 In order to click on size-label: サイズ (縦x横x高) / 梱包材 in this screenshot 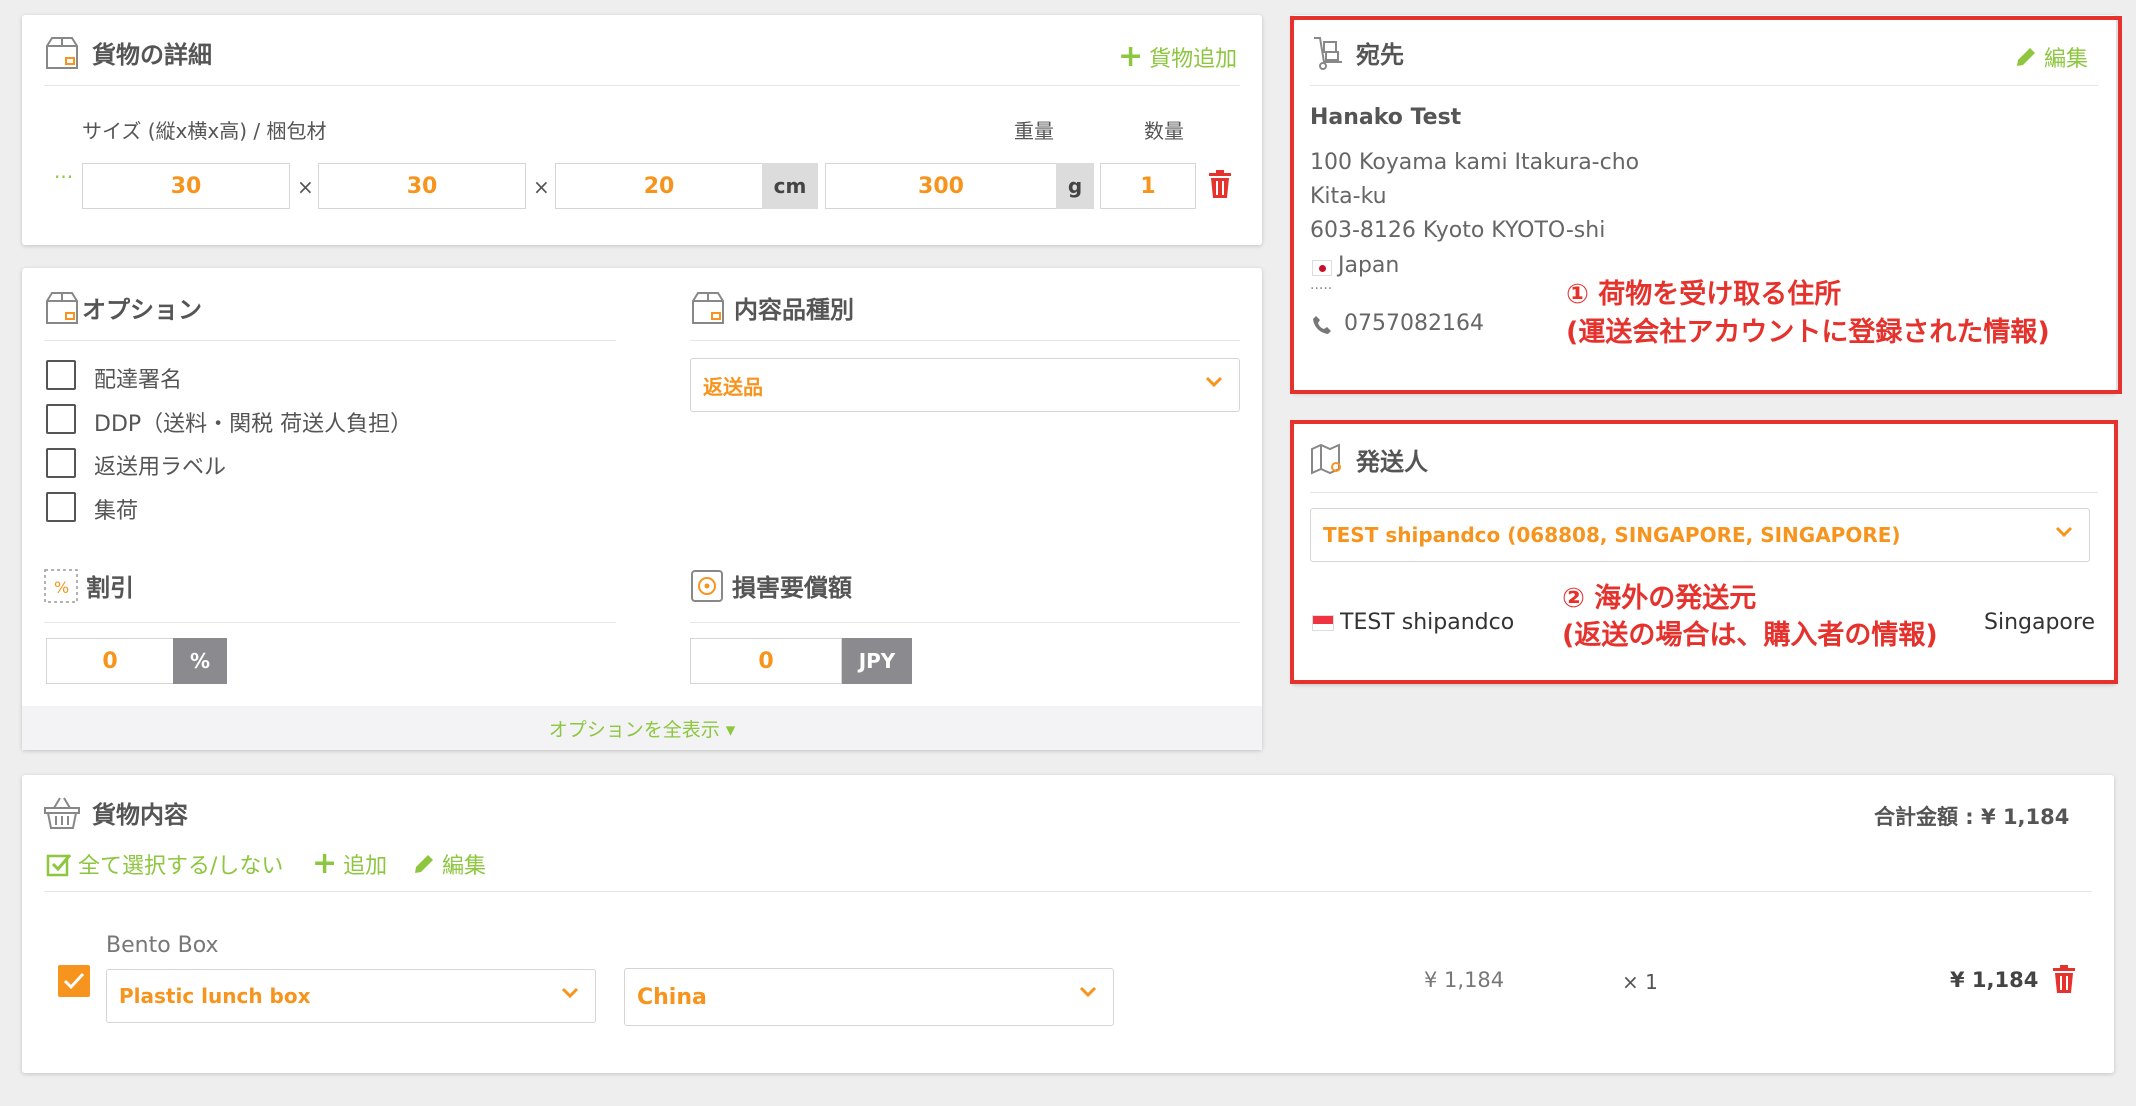, I will do `click(204, 131)`.